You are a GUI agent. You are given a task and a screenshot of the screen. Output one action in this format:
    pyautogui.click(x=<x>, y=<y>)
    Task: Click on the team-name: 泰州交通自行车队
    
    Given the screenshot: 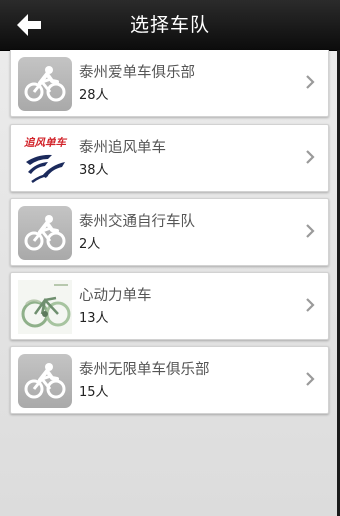 What is the action you would take?
    pyautogui.click(x=137, y=222)
    